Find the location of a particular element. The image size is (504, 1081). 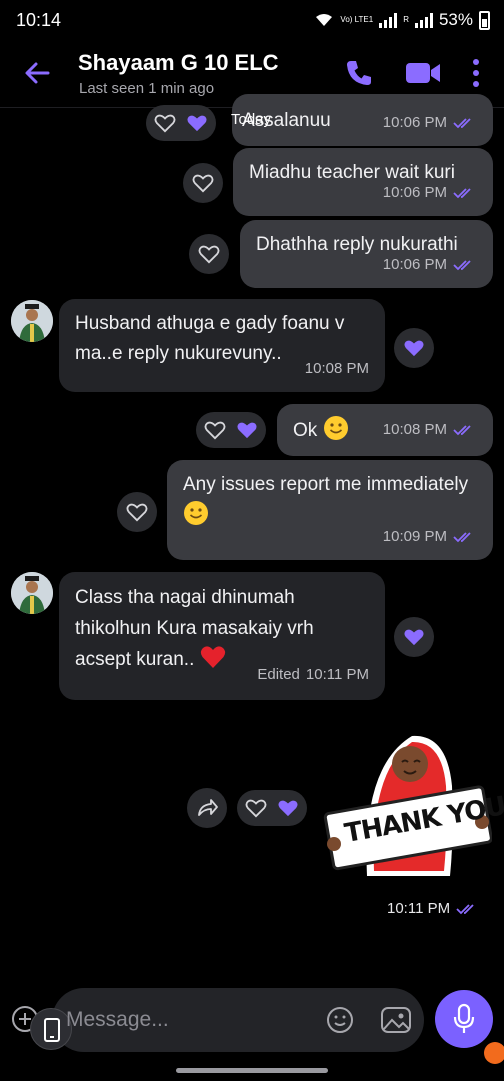

battery-icon is located at coordinates (484, 20).